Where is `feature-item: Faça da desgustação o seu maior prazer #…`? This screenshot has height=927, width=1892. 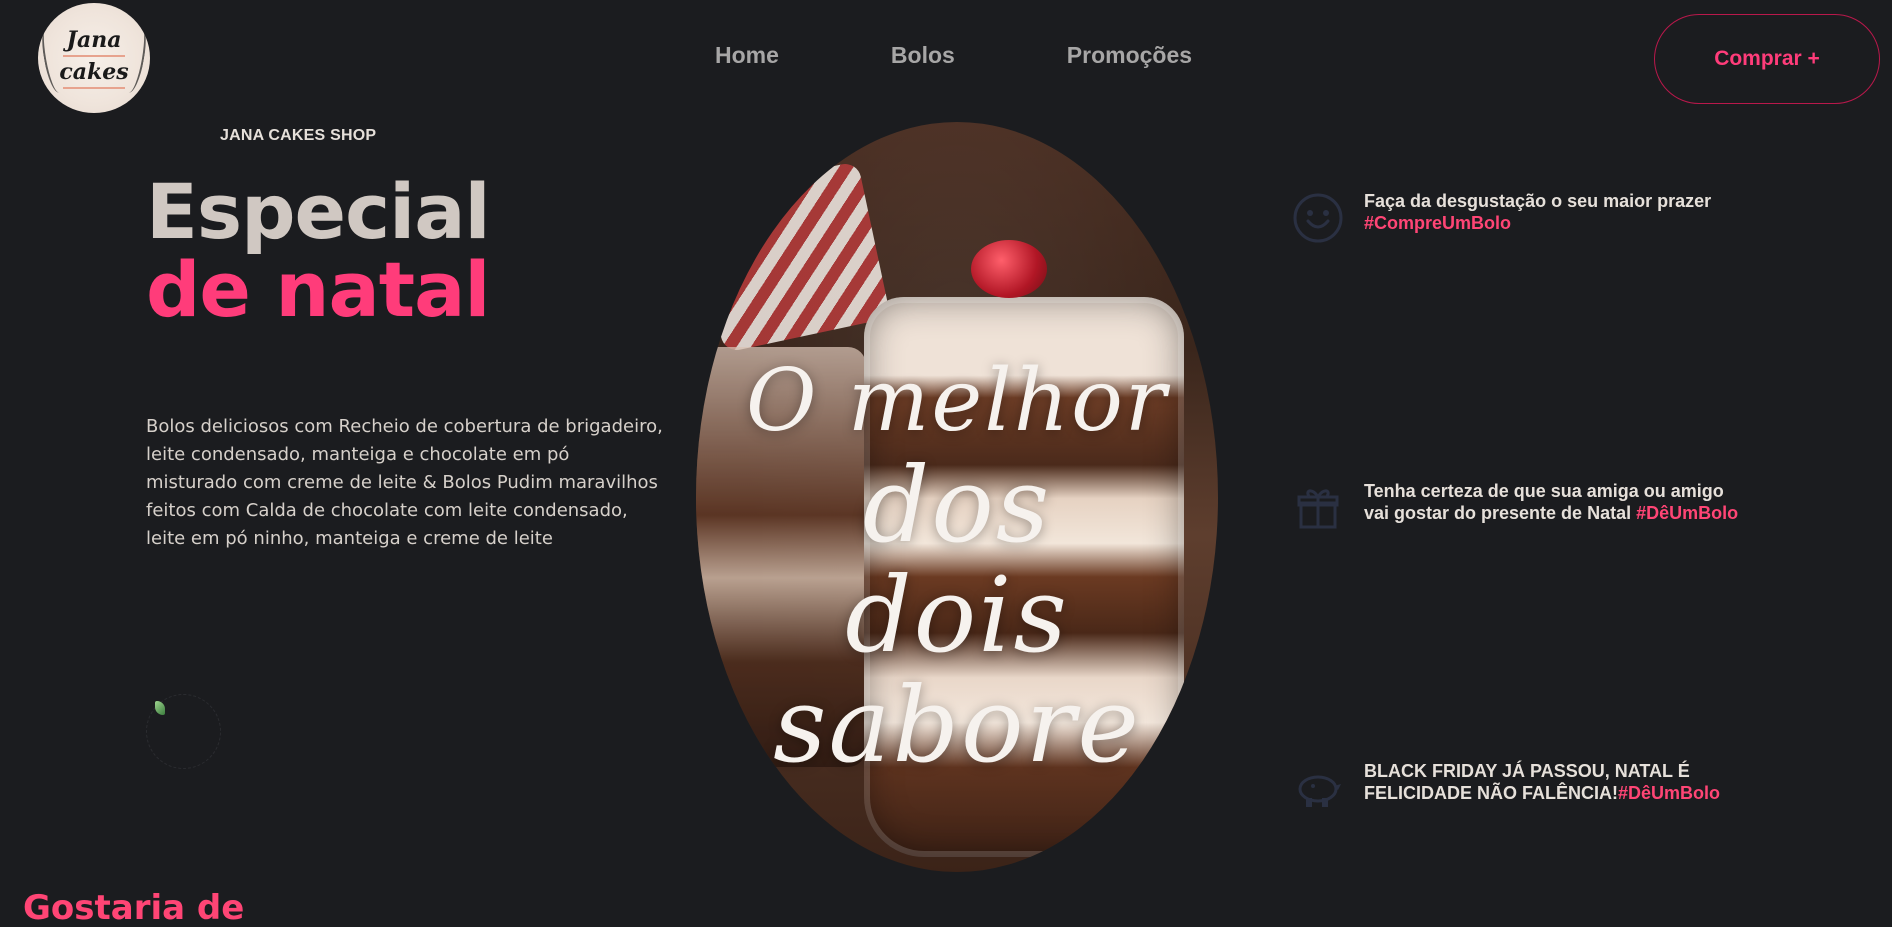
feature-item: Faça da desgustação o seu maior prazer #… is located at coordinates (1500, 218).